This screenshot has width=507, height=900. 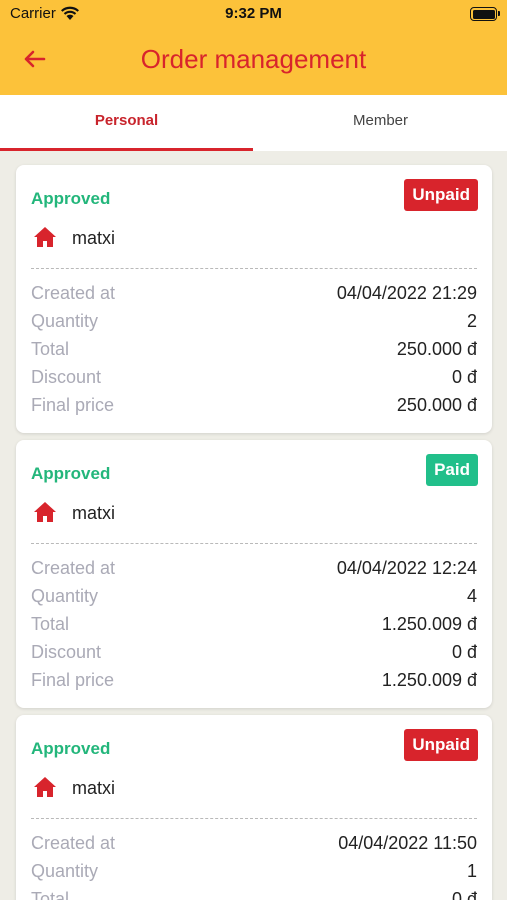 What do you see at coordinates (254, 600) in the screenshot?
I see `quantity-row: Quantity 4` at bounding box center [254, 600].